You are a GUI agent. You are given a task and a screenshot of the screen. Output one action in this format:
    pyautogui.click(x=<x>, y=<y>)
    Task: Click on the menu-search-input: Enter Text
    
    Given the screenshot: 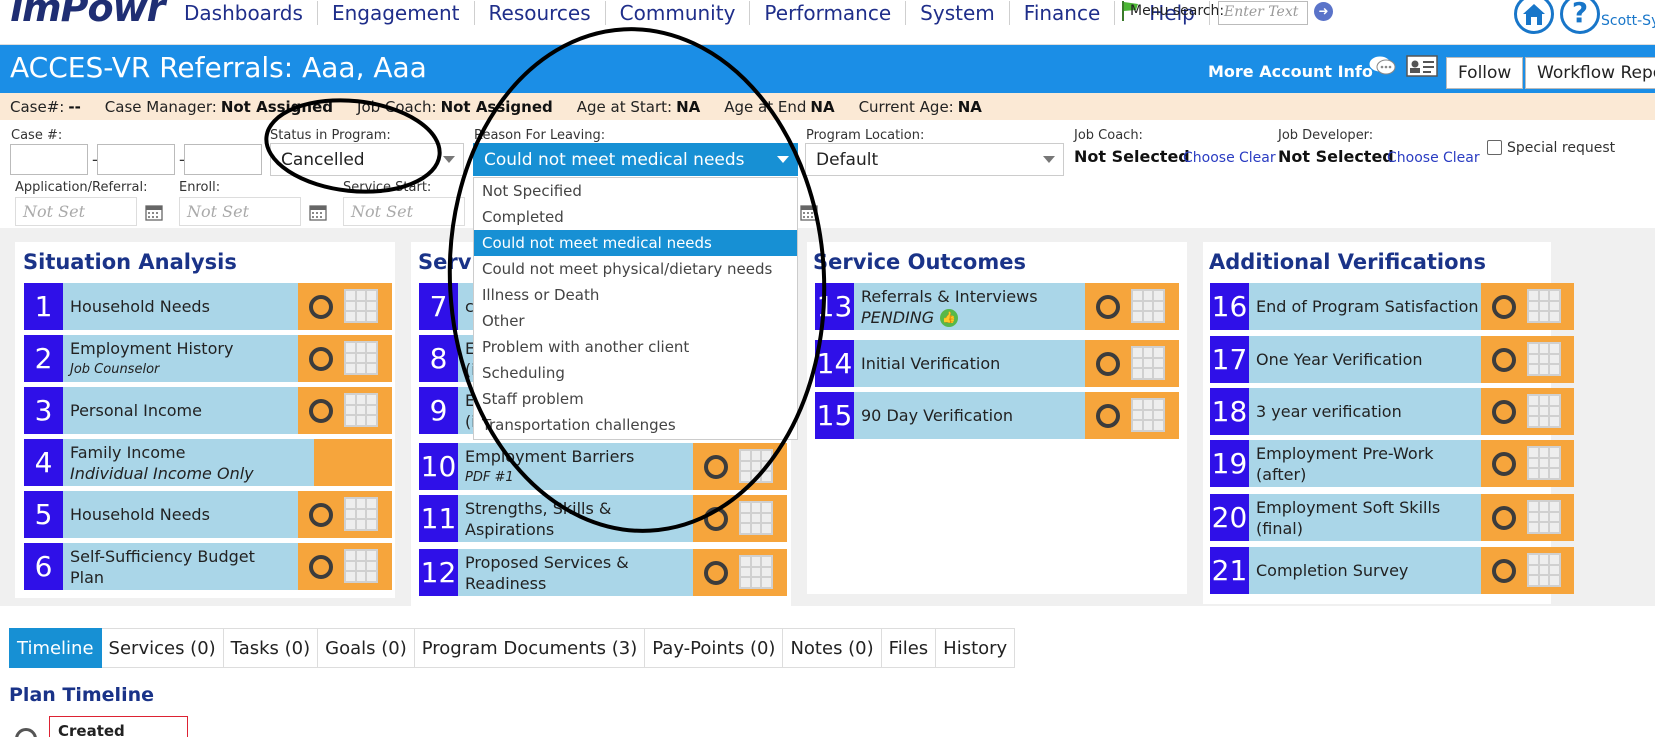 What is the action you would take?
    pyautogui.click(x=1263, y=13)
    